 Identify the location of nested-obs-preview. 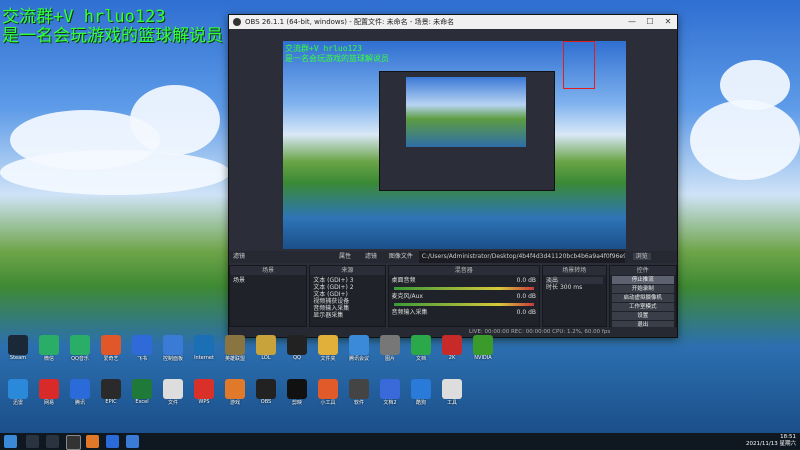
(467, 131).